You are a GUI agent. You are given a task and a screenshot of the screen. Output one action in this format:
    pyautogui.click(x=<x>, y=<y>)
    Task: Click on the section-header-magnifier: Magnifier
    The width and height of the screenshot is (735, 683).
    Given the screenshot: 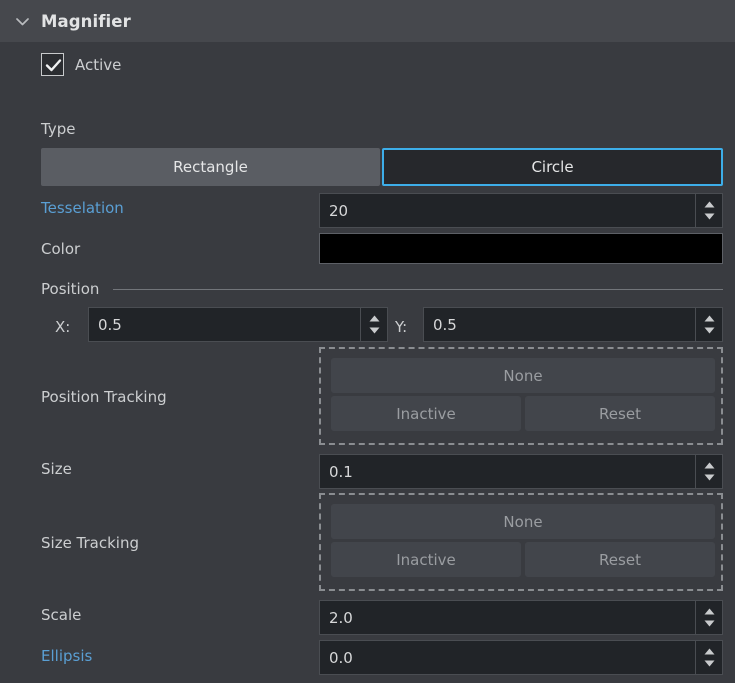 What is the action you would take?
    pyautogui.click(x=367, y=21)
    